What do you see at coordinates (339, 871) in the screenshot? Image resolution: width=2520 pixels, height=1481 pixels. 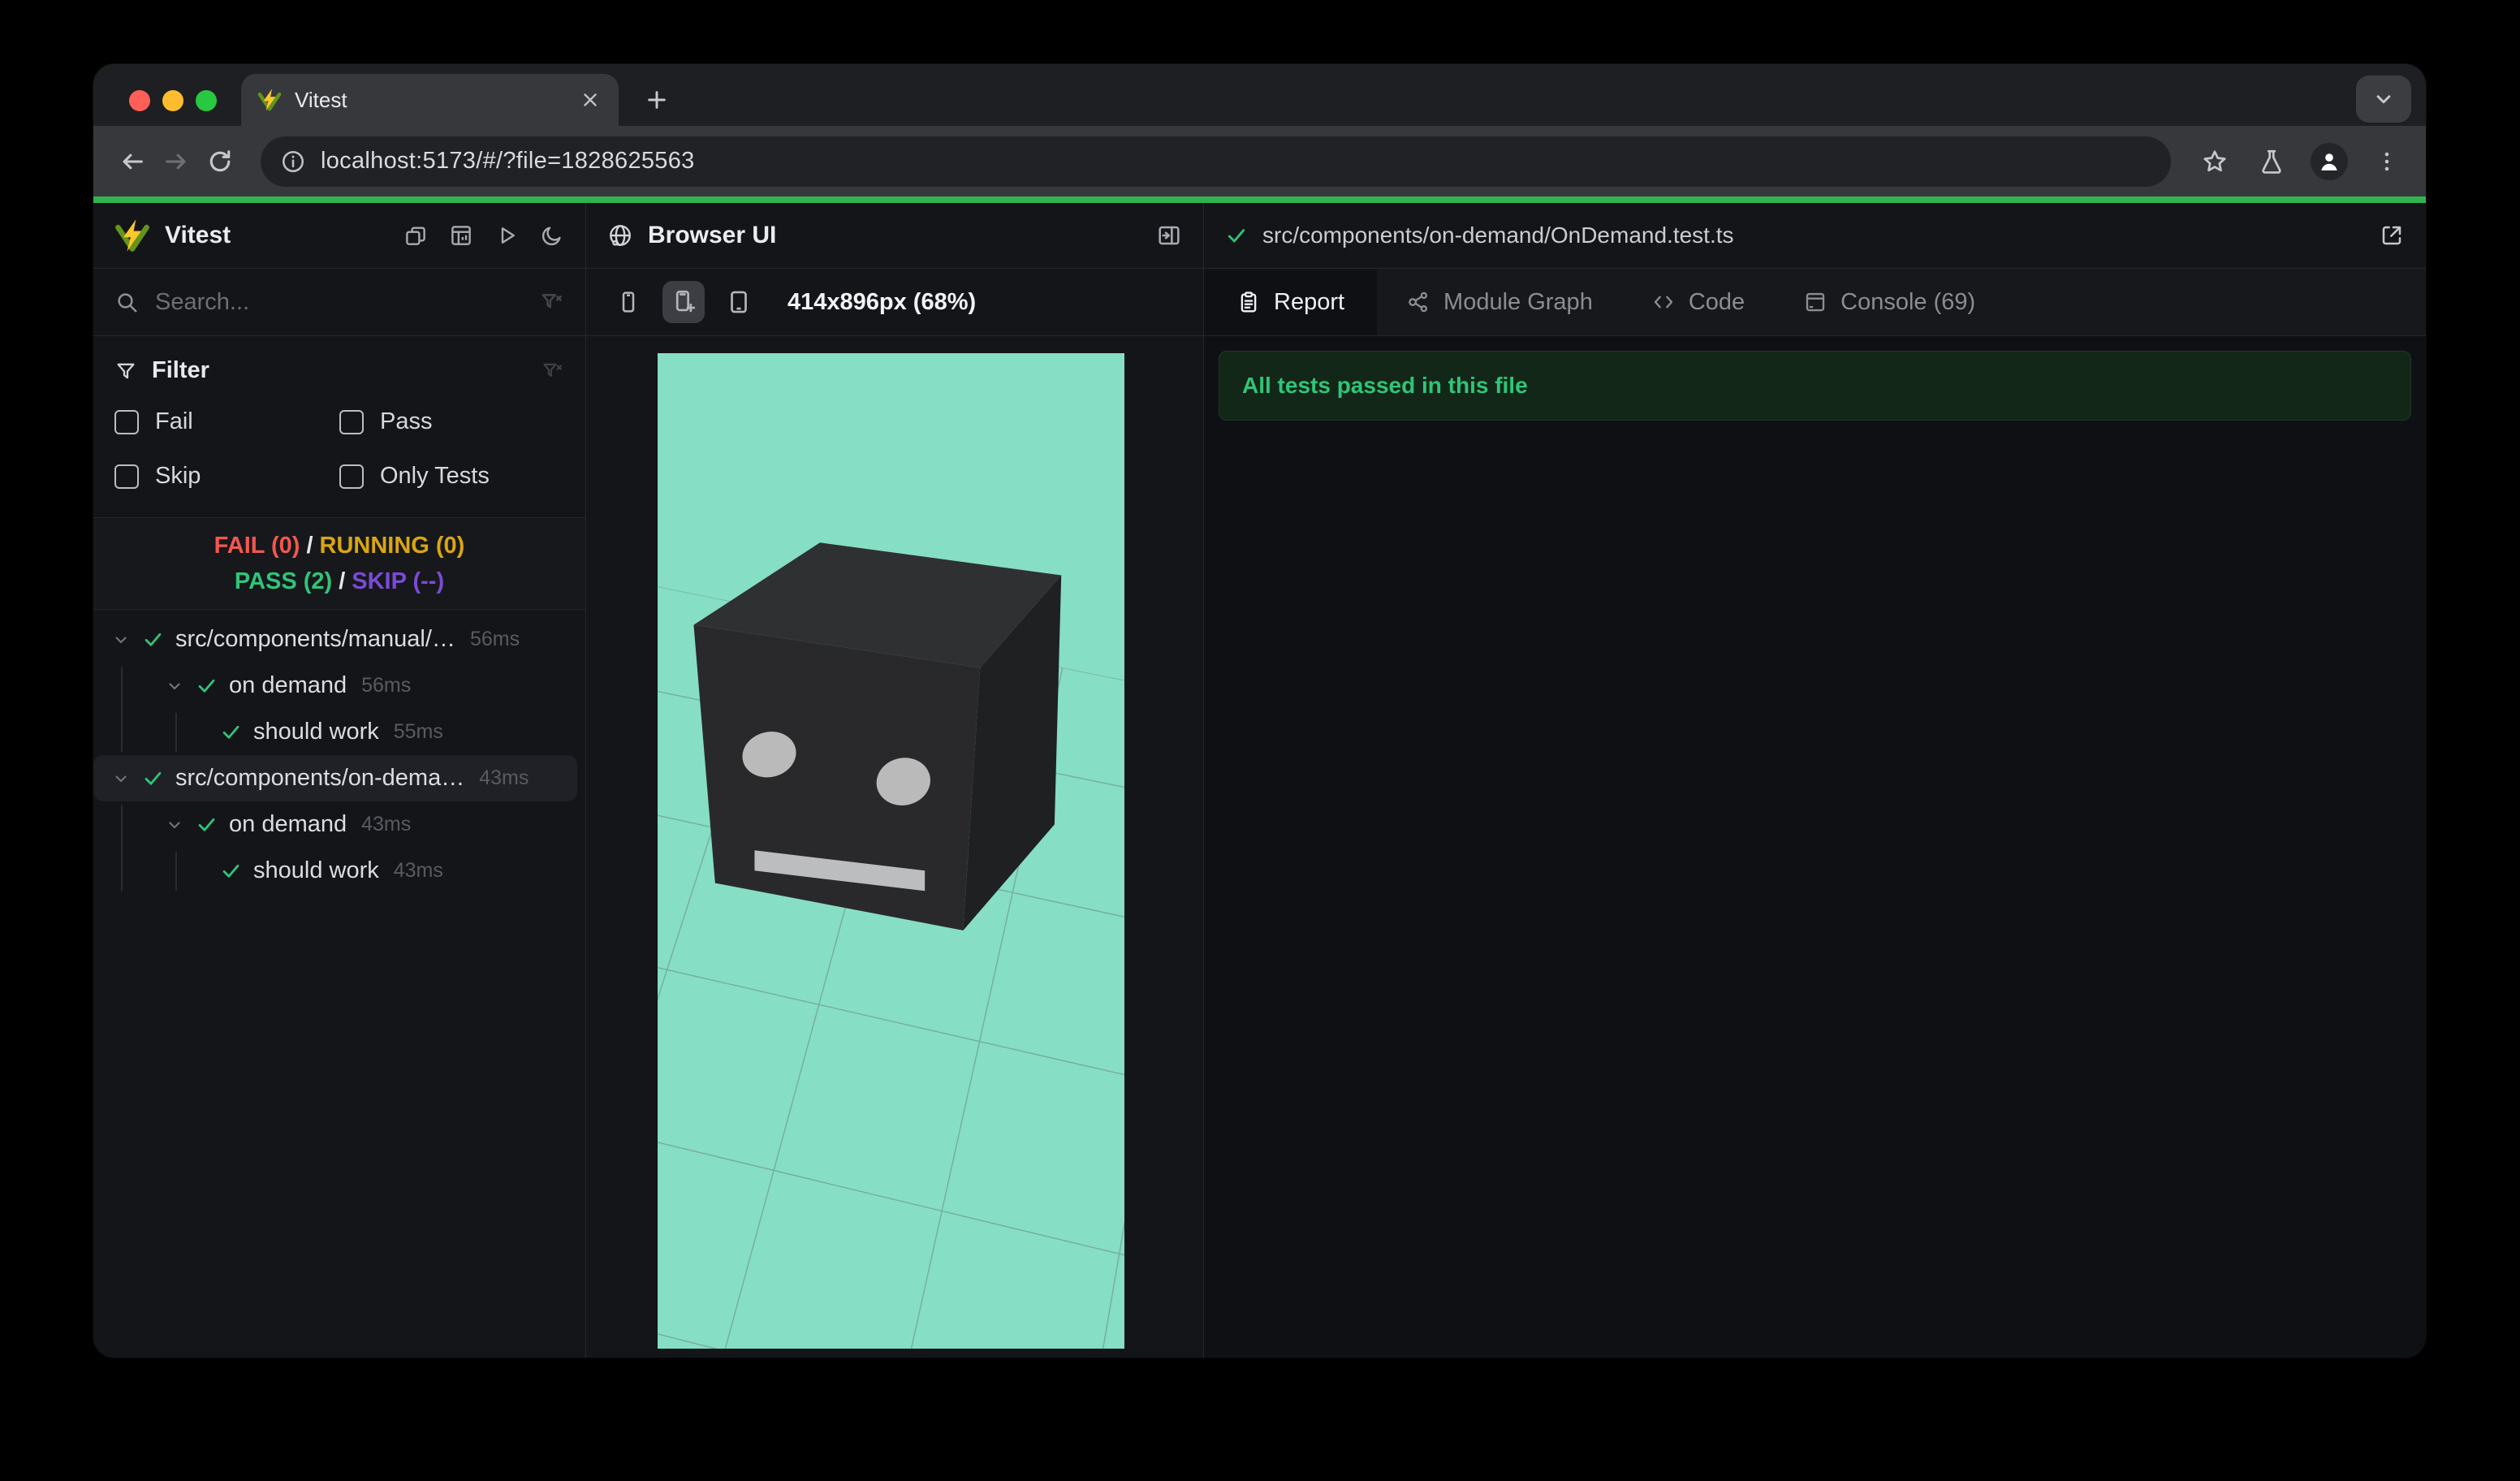 I see `tree-row-test: should work 43ms` at bounding box center [339, 871].